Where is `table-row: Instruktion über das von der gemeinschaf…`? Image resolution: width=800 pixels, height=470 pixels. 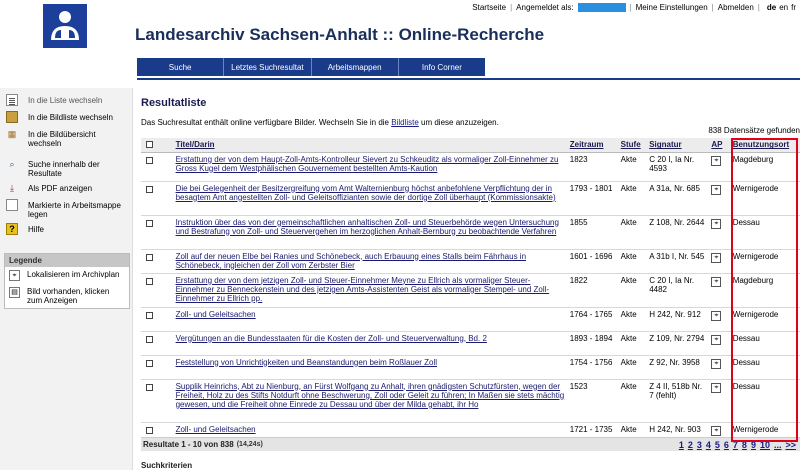
table-row: Instruktion über das von der gemeinschaf… is located at coordinates (470, 232).